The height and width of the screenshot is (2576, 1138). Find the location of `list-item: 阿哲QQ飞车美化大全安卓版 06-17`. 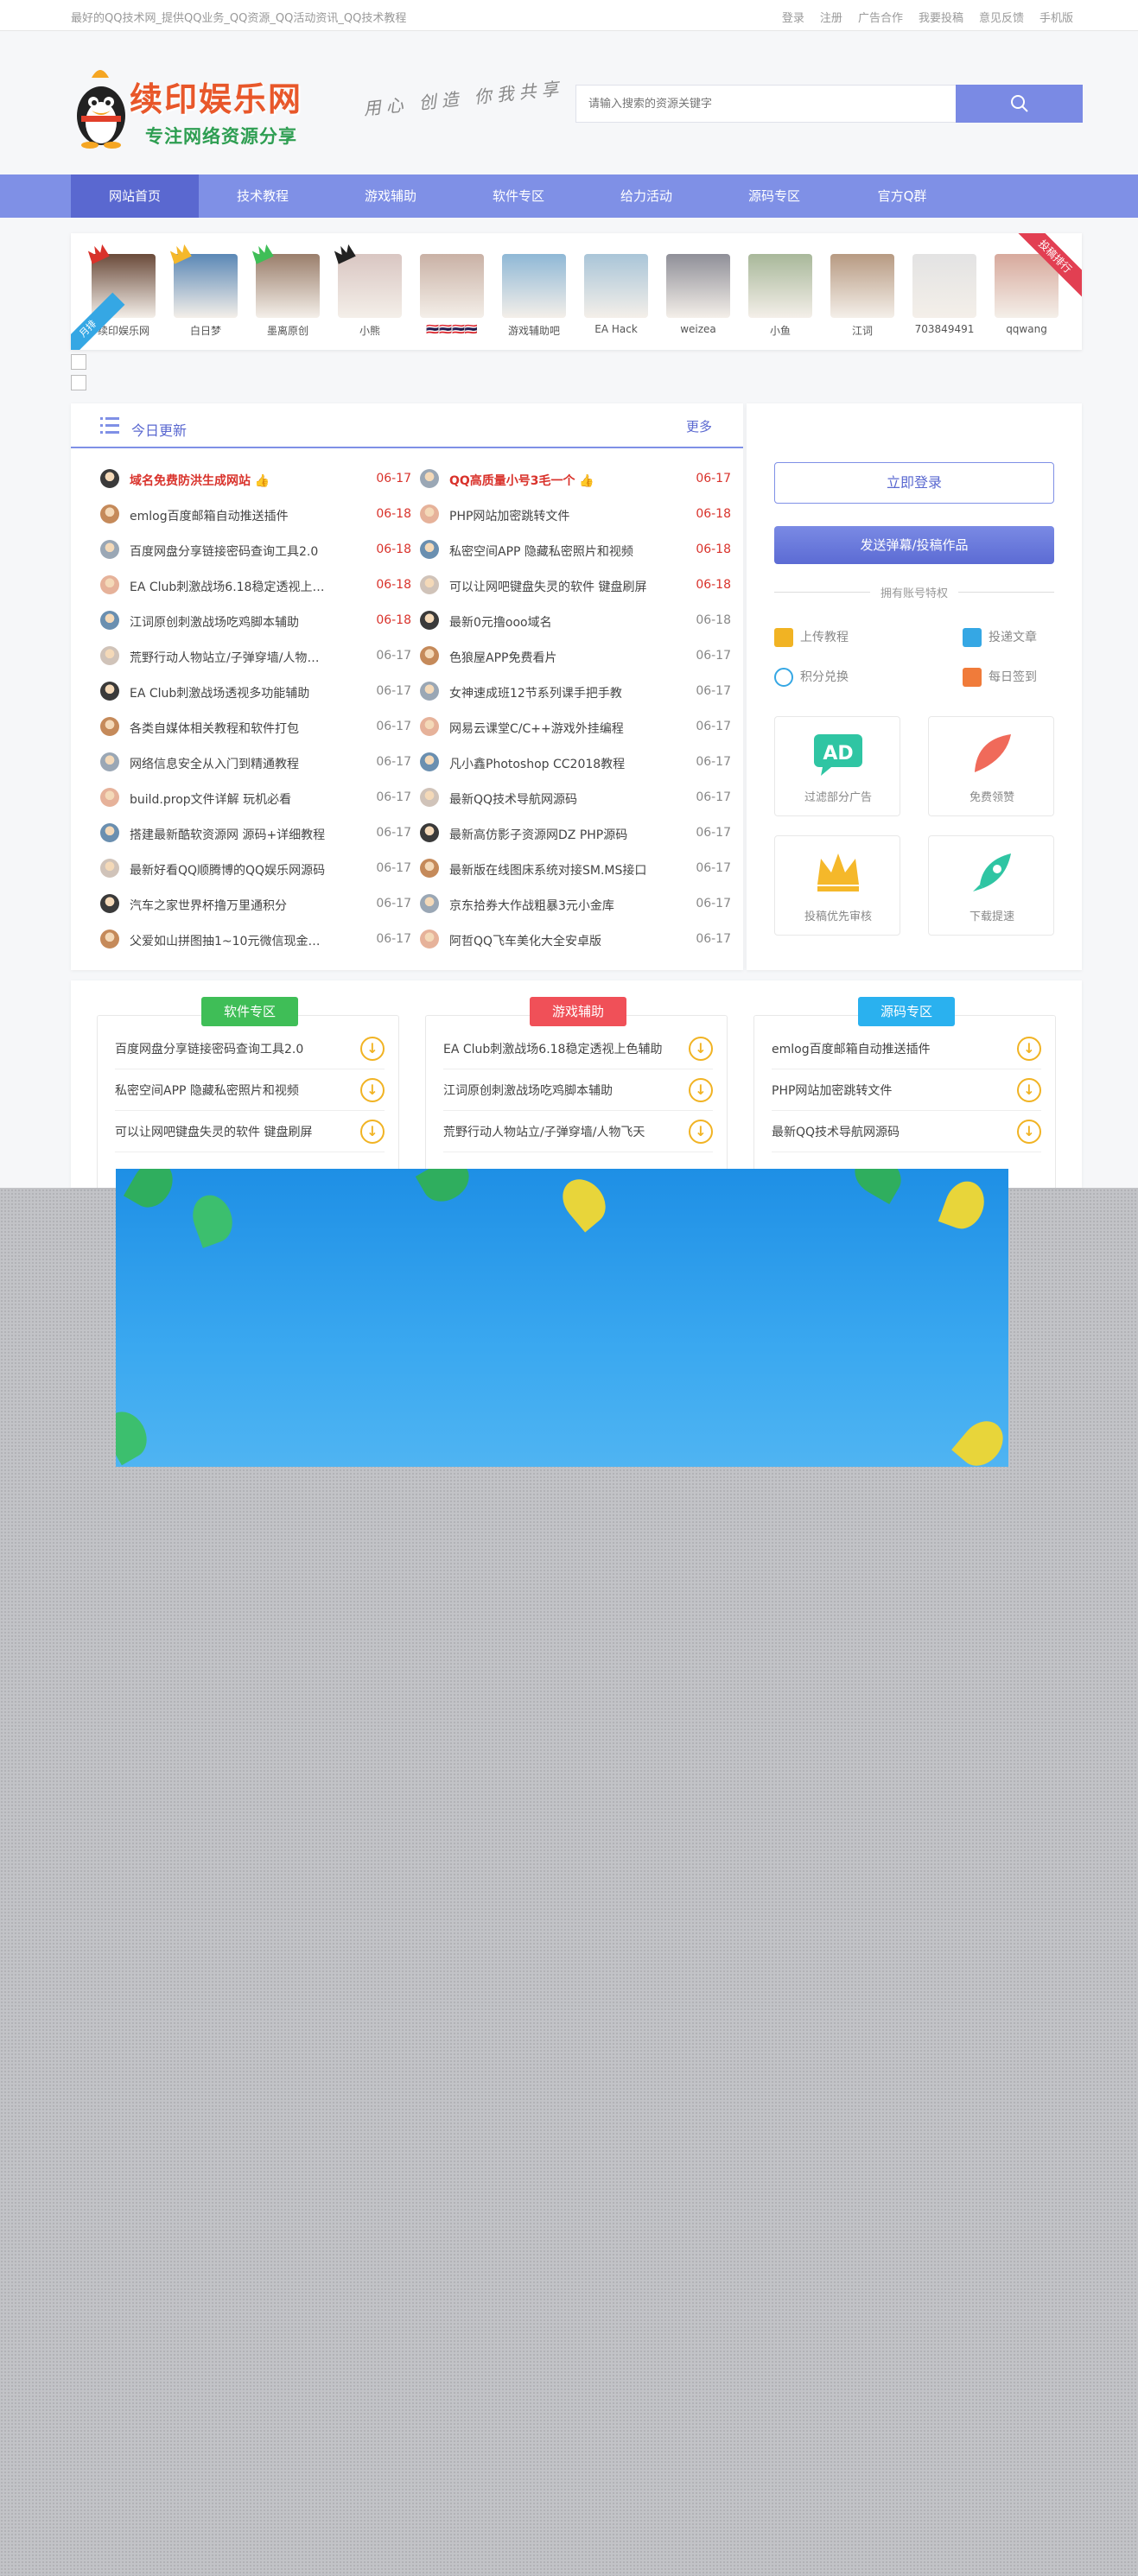

list-item: 阿哲QQ飞车美化大全安卓版 06-17 is located at coordinates (575, 942).